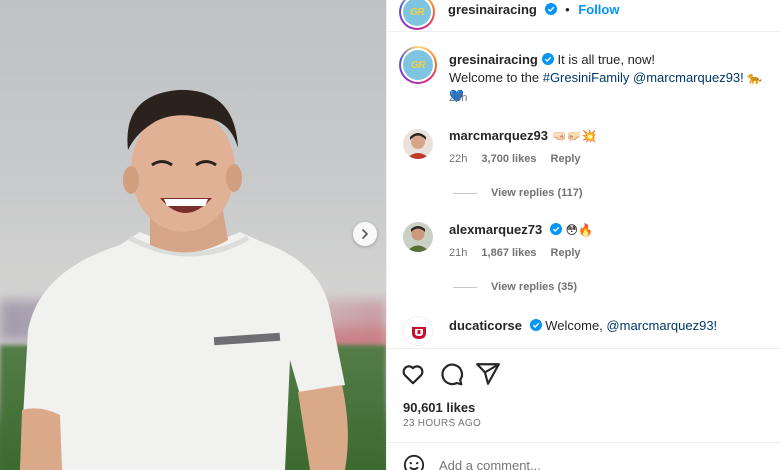 The width and height of the screenshot is (780, 470). Describe the element at coordinates (493, 59) in the screenshot. I see `caption-username: gresinairacing` at that location.